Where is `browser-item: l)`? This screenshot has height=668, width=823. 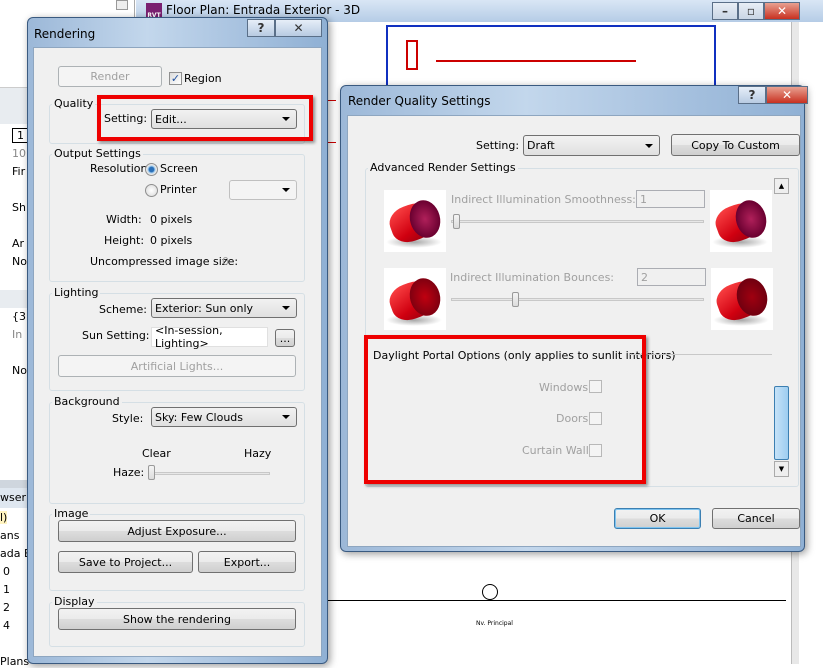
browser-item: l) is located at coordinates (4, 517).